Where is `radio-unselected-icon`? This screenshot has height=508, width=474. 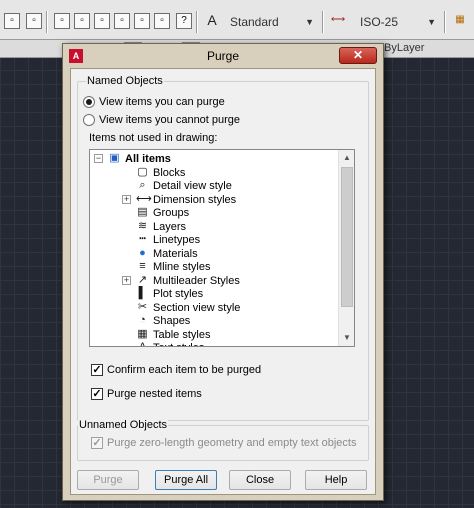
radio-unselected-icon is located at coordinates (89, 120).